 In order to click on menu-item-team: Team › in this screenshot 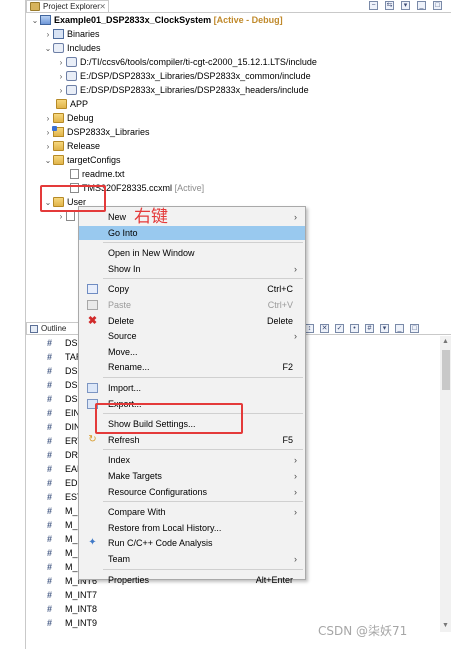, I will do `click(192, 559)`.